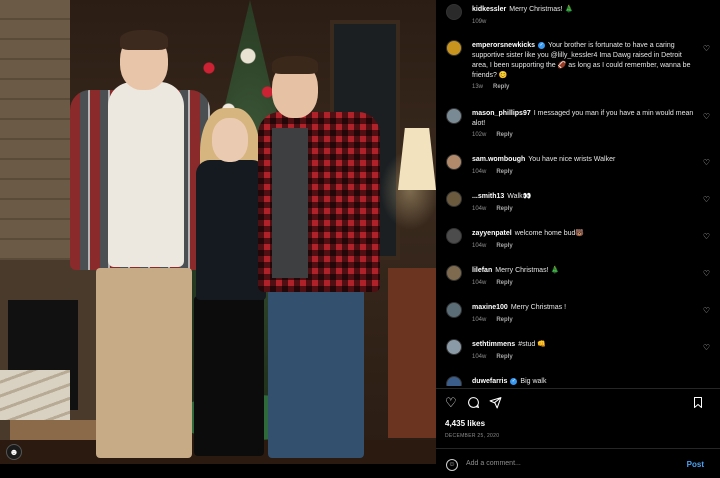 This screenshot has width=720, height=478. I want to click on author-username: kidkessler, so click(489, 9).